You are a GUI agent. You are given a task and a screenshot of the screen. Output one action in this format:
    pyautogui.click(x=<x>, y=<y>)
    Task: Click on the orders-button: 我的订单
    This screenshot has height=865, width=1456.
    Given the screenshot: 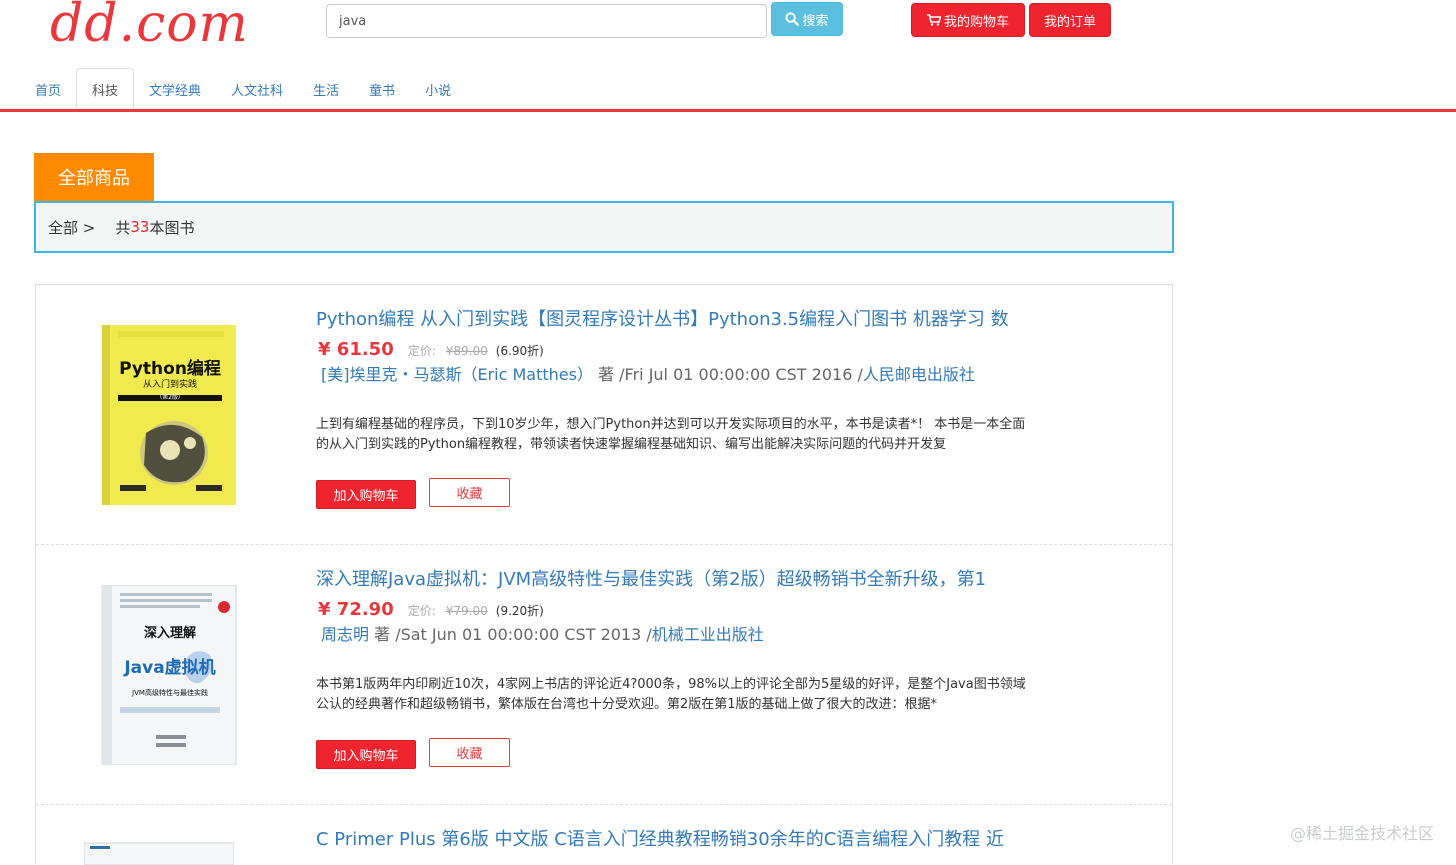 What is the action you would take?
    pyautogui.click(x=1070, y=20)
    